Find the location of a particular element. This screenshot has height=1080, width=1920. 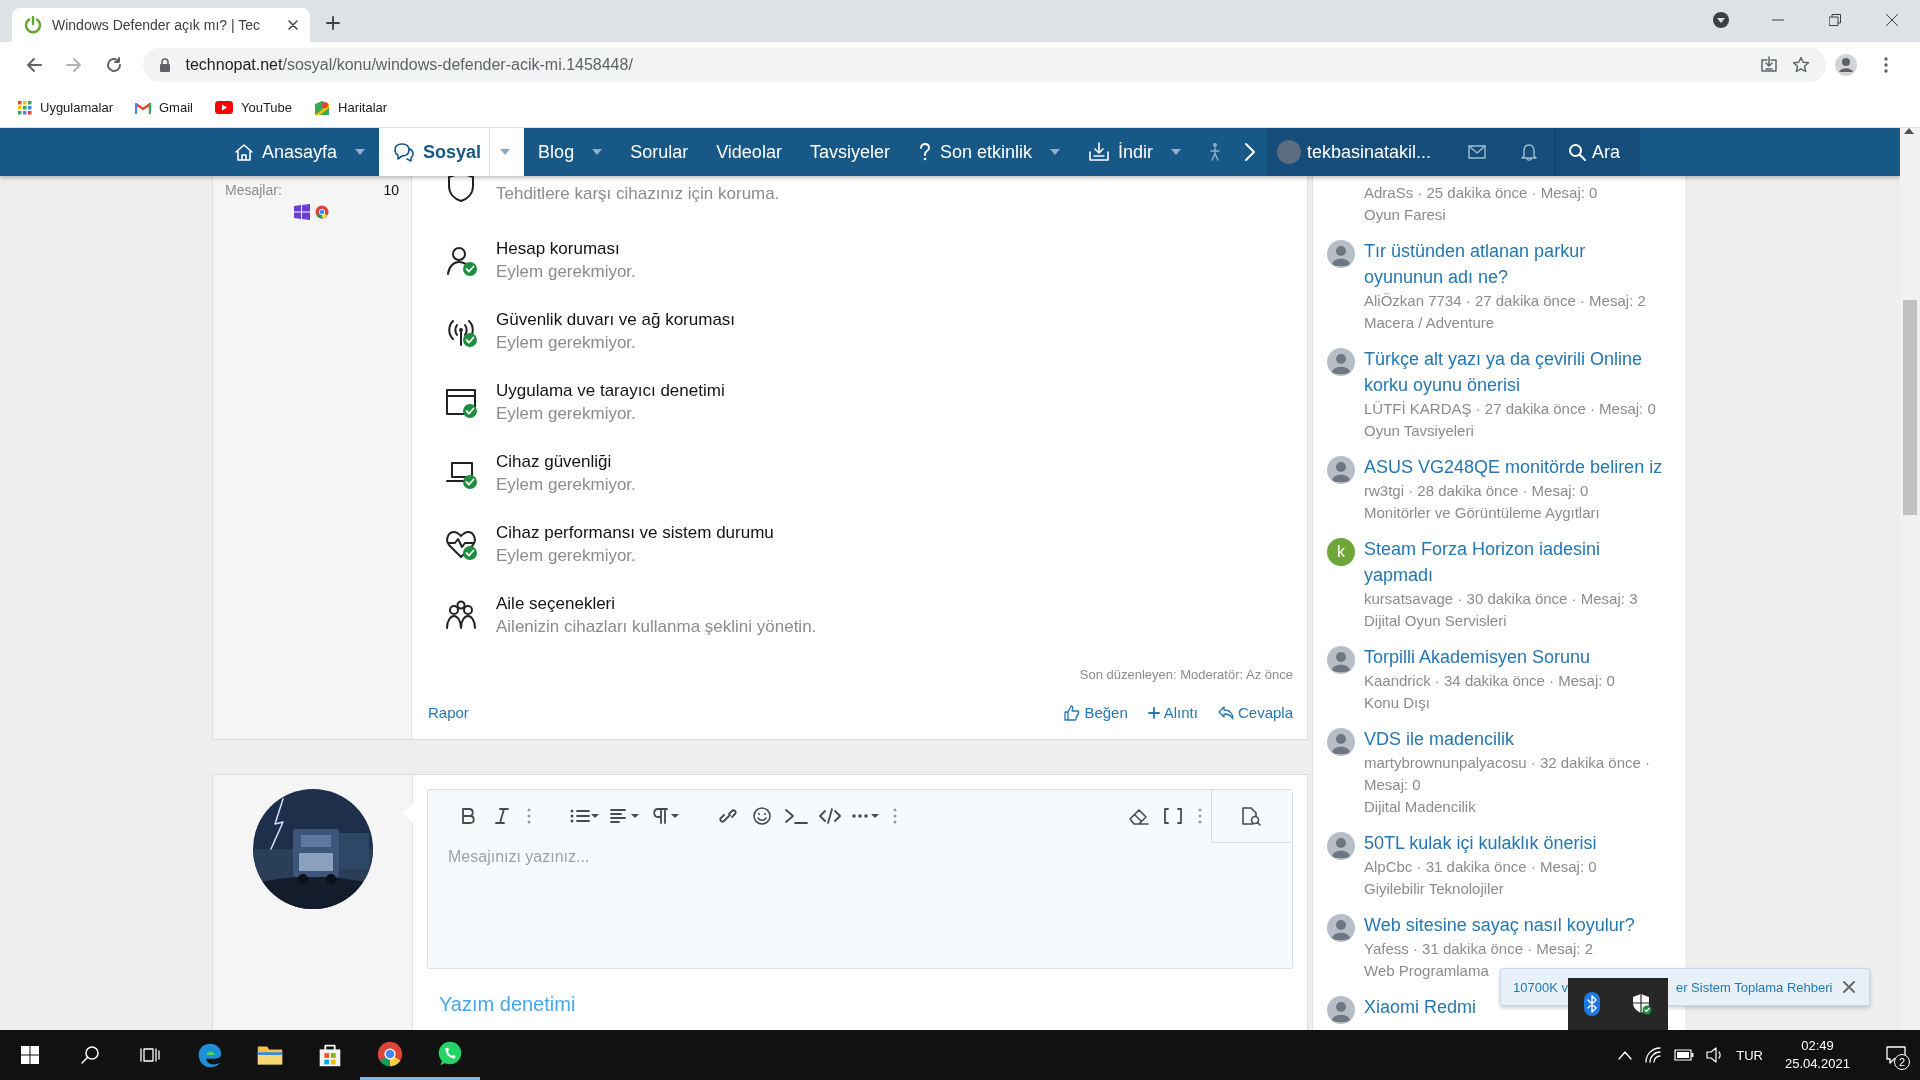

map-pin-icon is located at coordinates (322, 107).